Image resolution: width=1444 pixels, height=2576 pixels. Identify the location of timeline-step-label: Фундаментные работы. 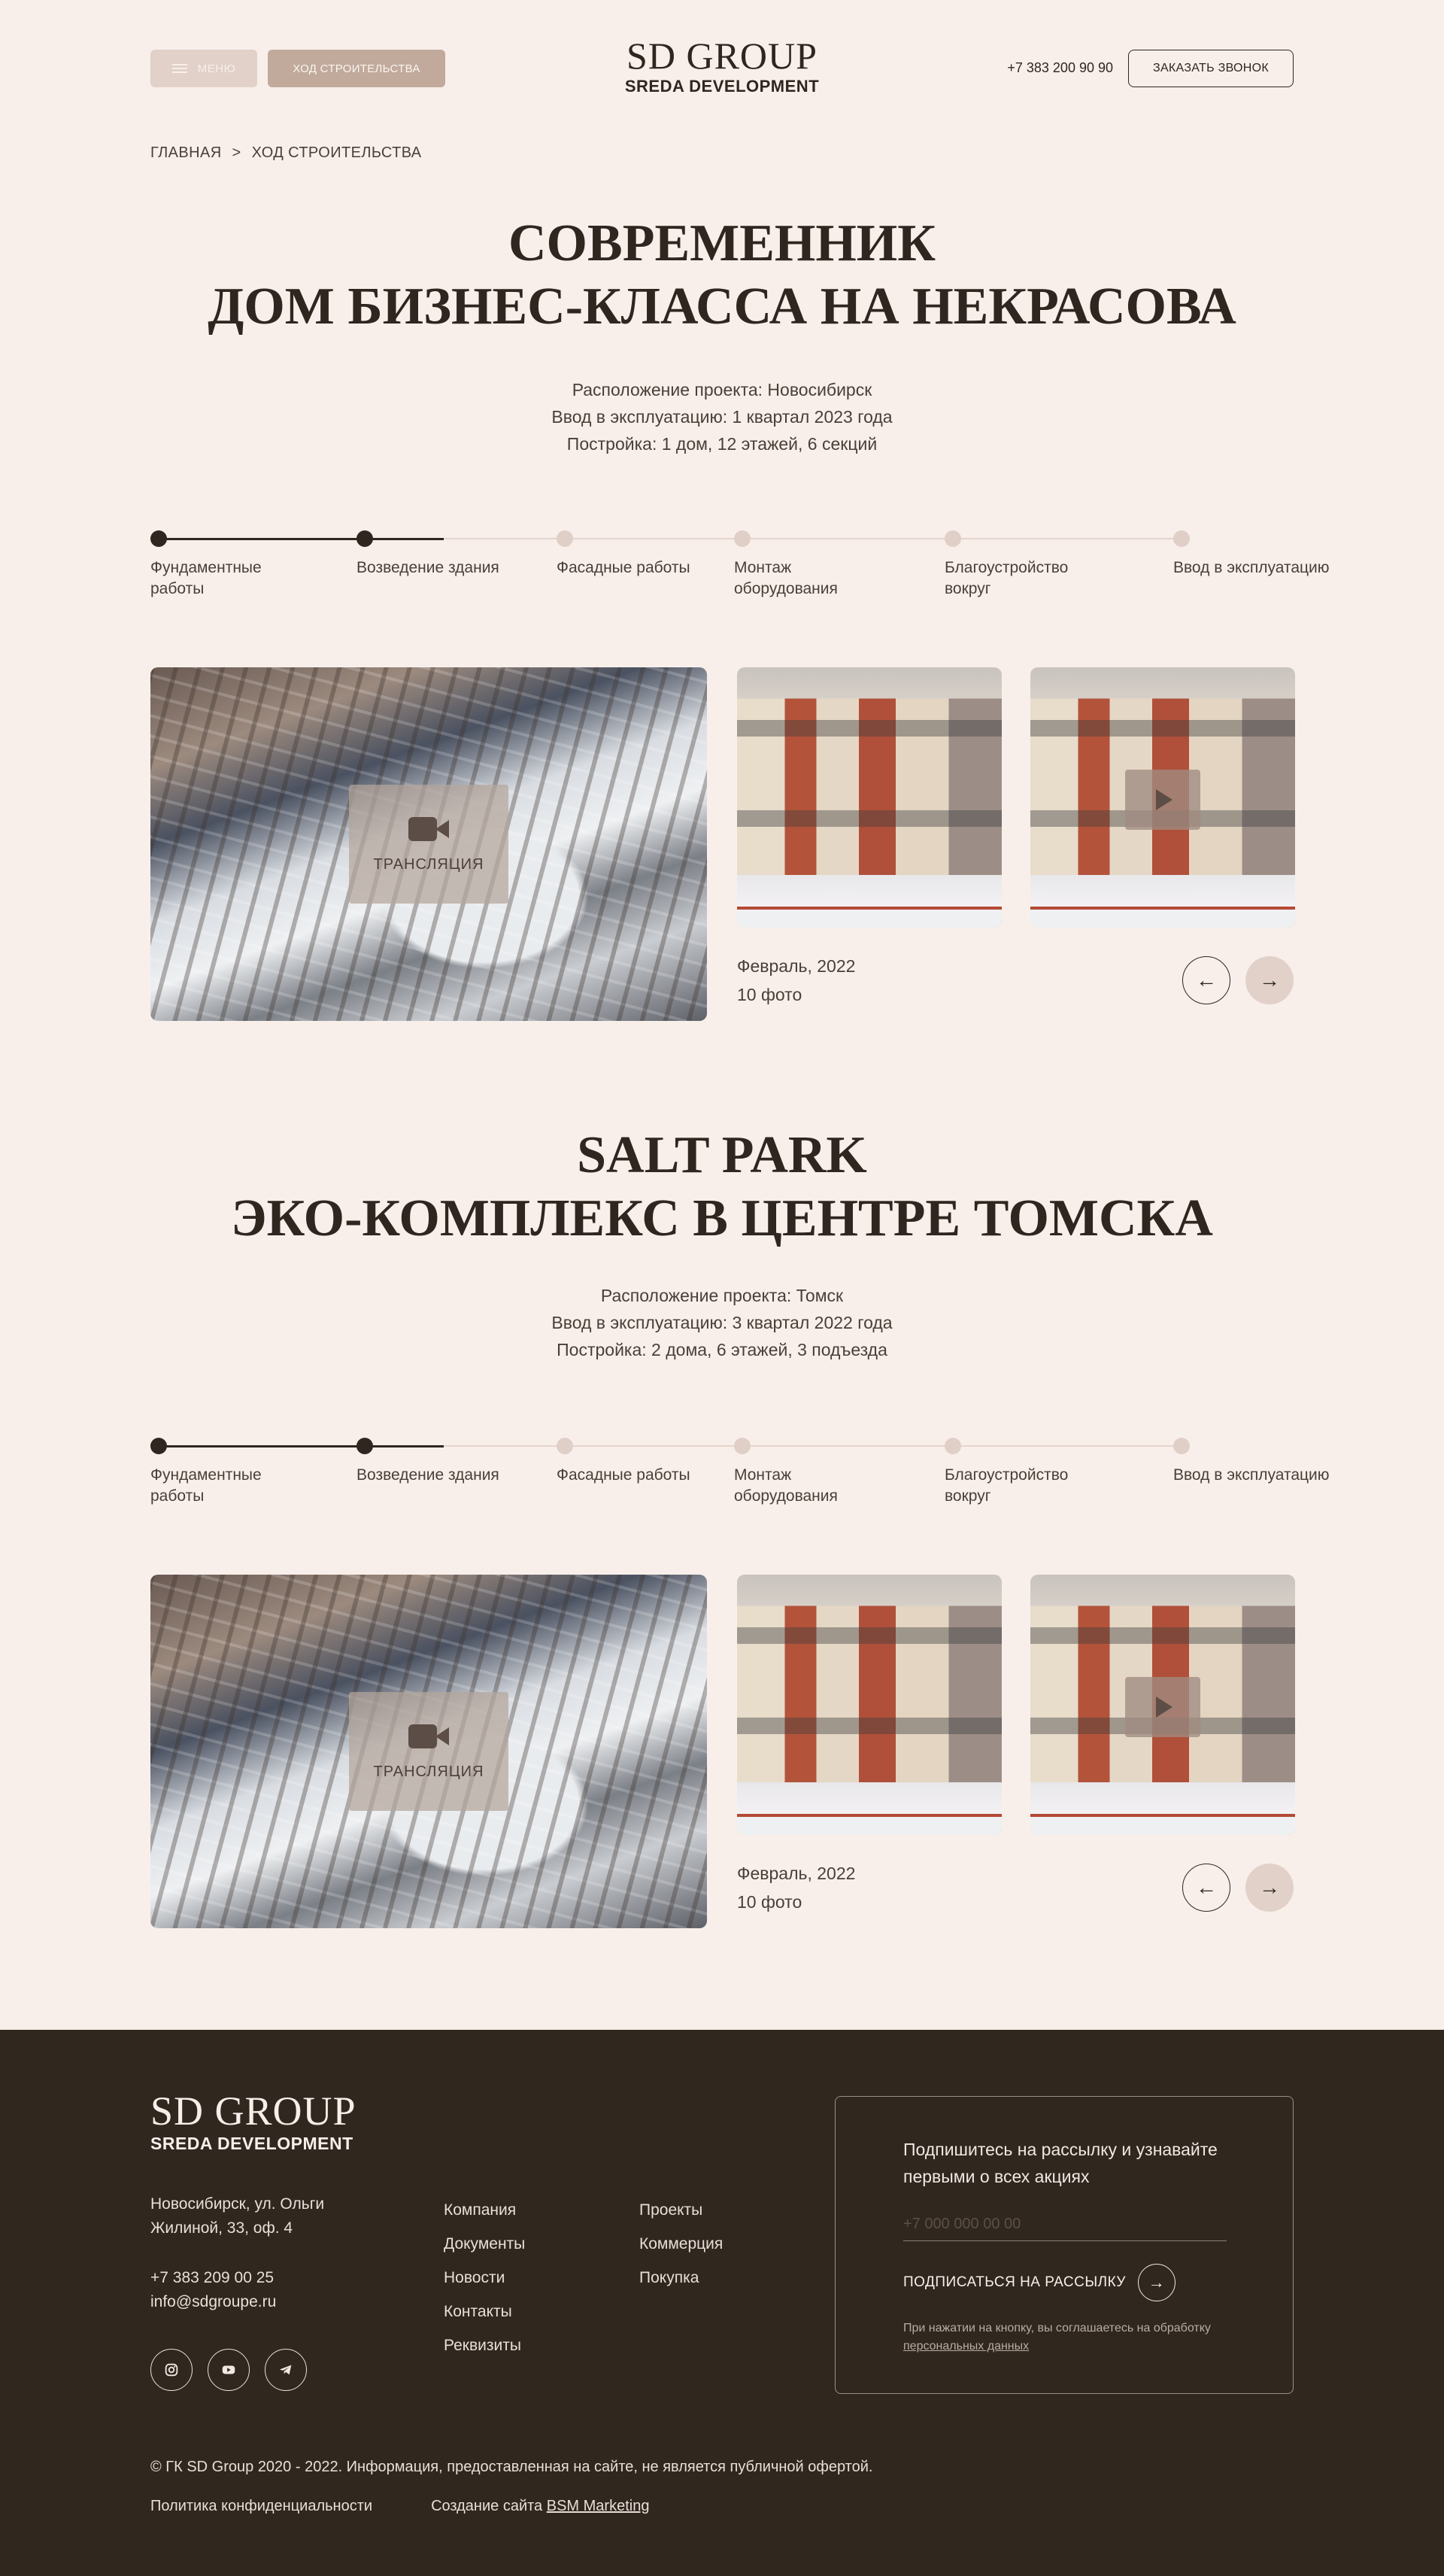
(206, 578).